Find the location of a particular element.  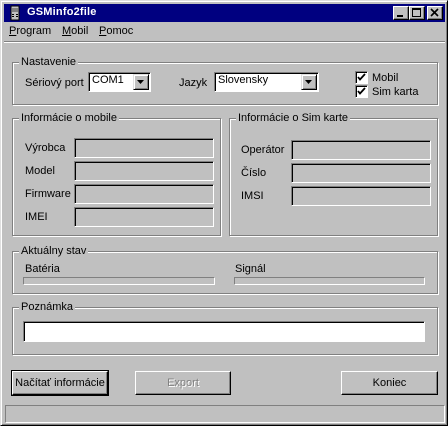

status-bar is located at coordinates (225, 414).